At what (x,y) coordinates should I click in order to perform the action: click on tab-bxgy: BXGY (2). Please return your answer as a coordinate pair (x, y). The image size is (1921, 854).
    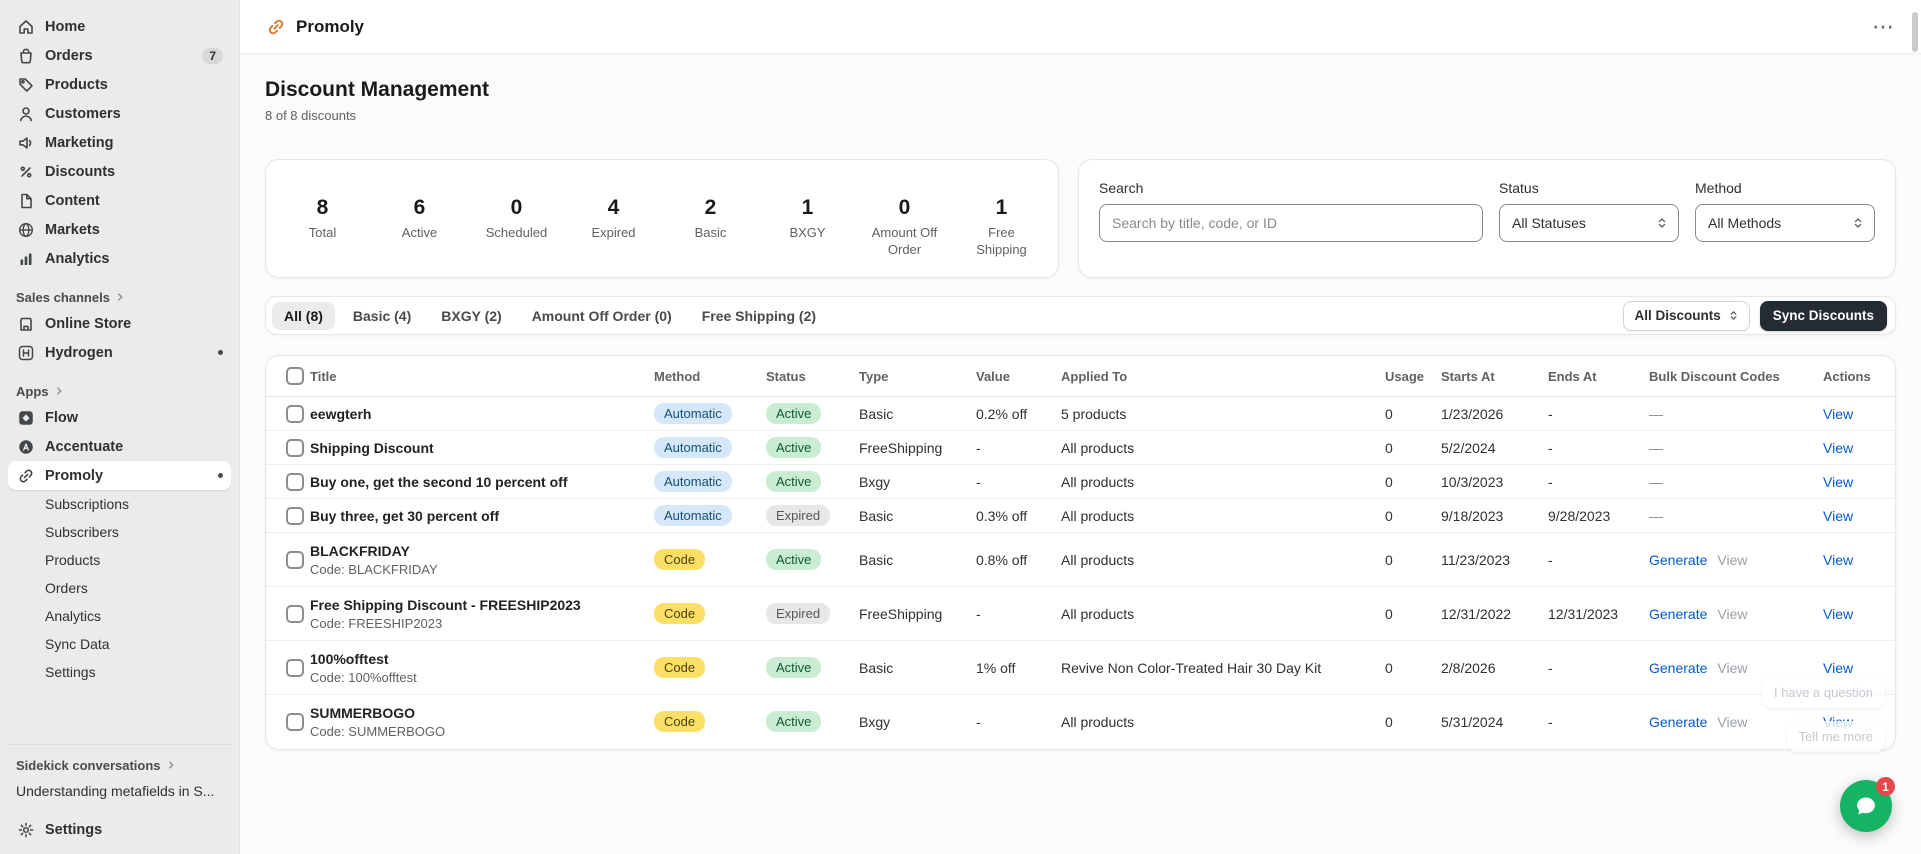
    Looking at the image, I should click on (471, 316).